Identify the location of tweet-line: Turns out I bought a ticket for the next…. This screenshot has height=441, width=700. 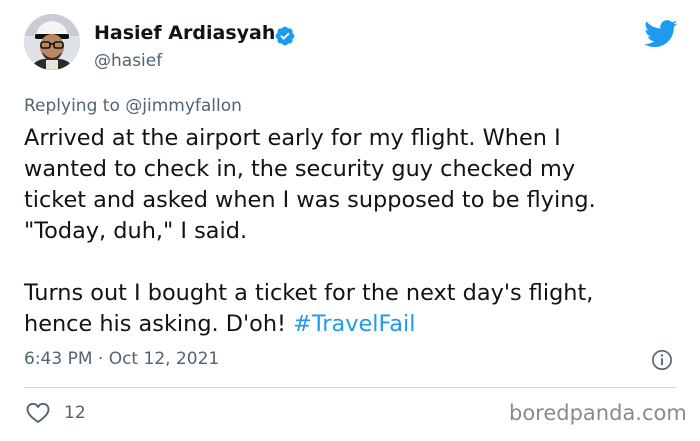
(309, 293).